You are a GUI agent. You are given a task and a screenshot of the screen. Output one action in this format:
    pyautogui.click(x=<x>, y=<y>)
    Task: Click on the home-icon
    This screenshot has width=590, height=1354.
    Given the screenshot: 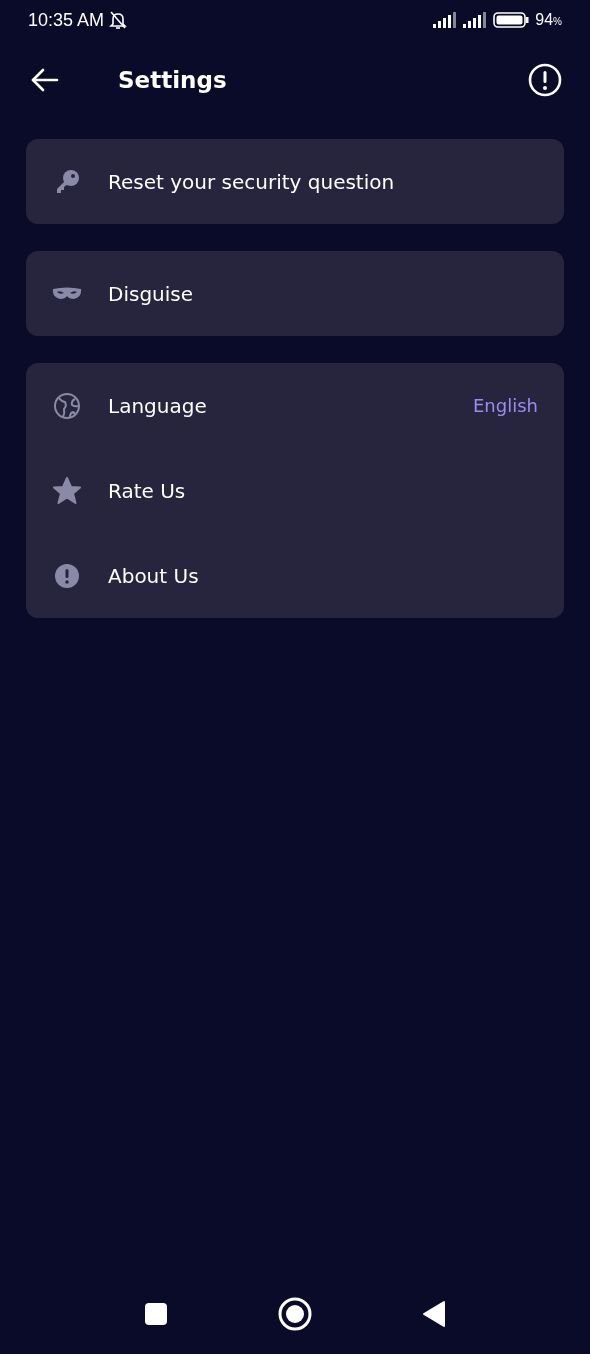 What is the action you would take?
    pyautogui.click(x=295, y=1314)
    